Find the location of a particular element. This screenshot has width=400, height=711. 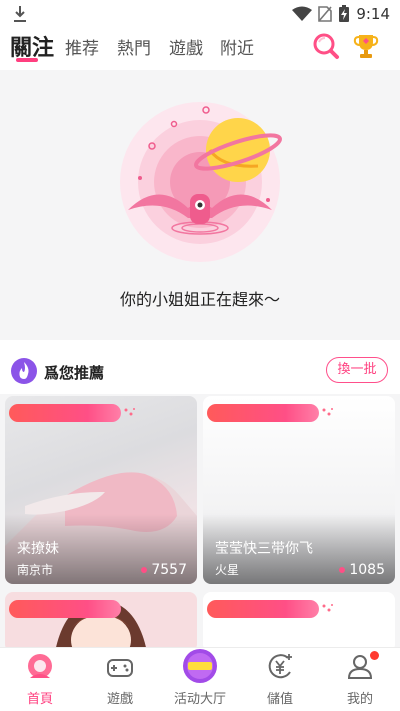

nav-label: 儲值 is located at coordinates (279, 699).